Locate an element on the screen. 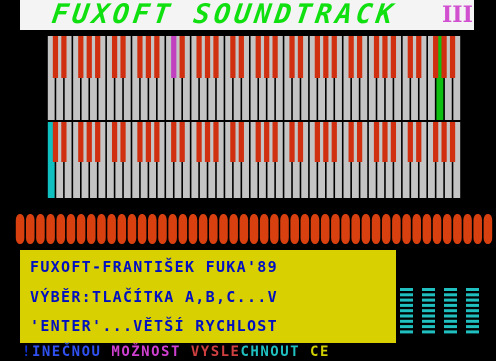  meter-svg is located at coordinates (439, 311).